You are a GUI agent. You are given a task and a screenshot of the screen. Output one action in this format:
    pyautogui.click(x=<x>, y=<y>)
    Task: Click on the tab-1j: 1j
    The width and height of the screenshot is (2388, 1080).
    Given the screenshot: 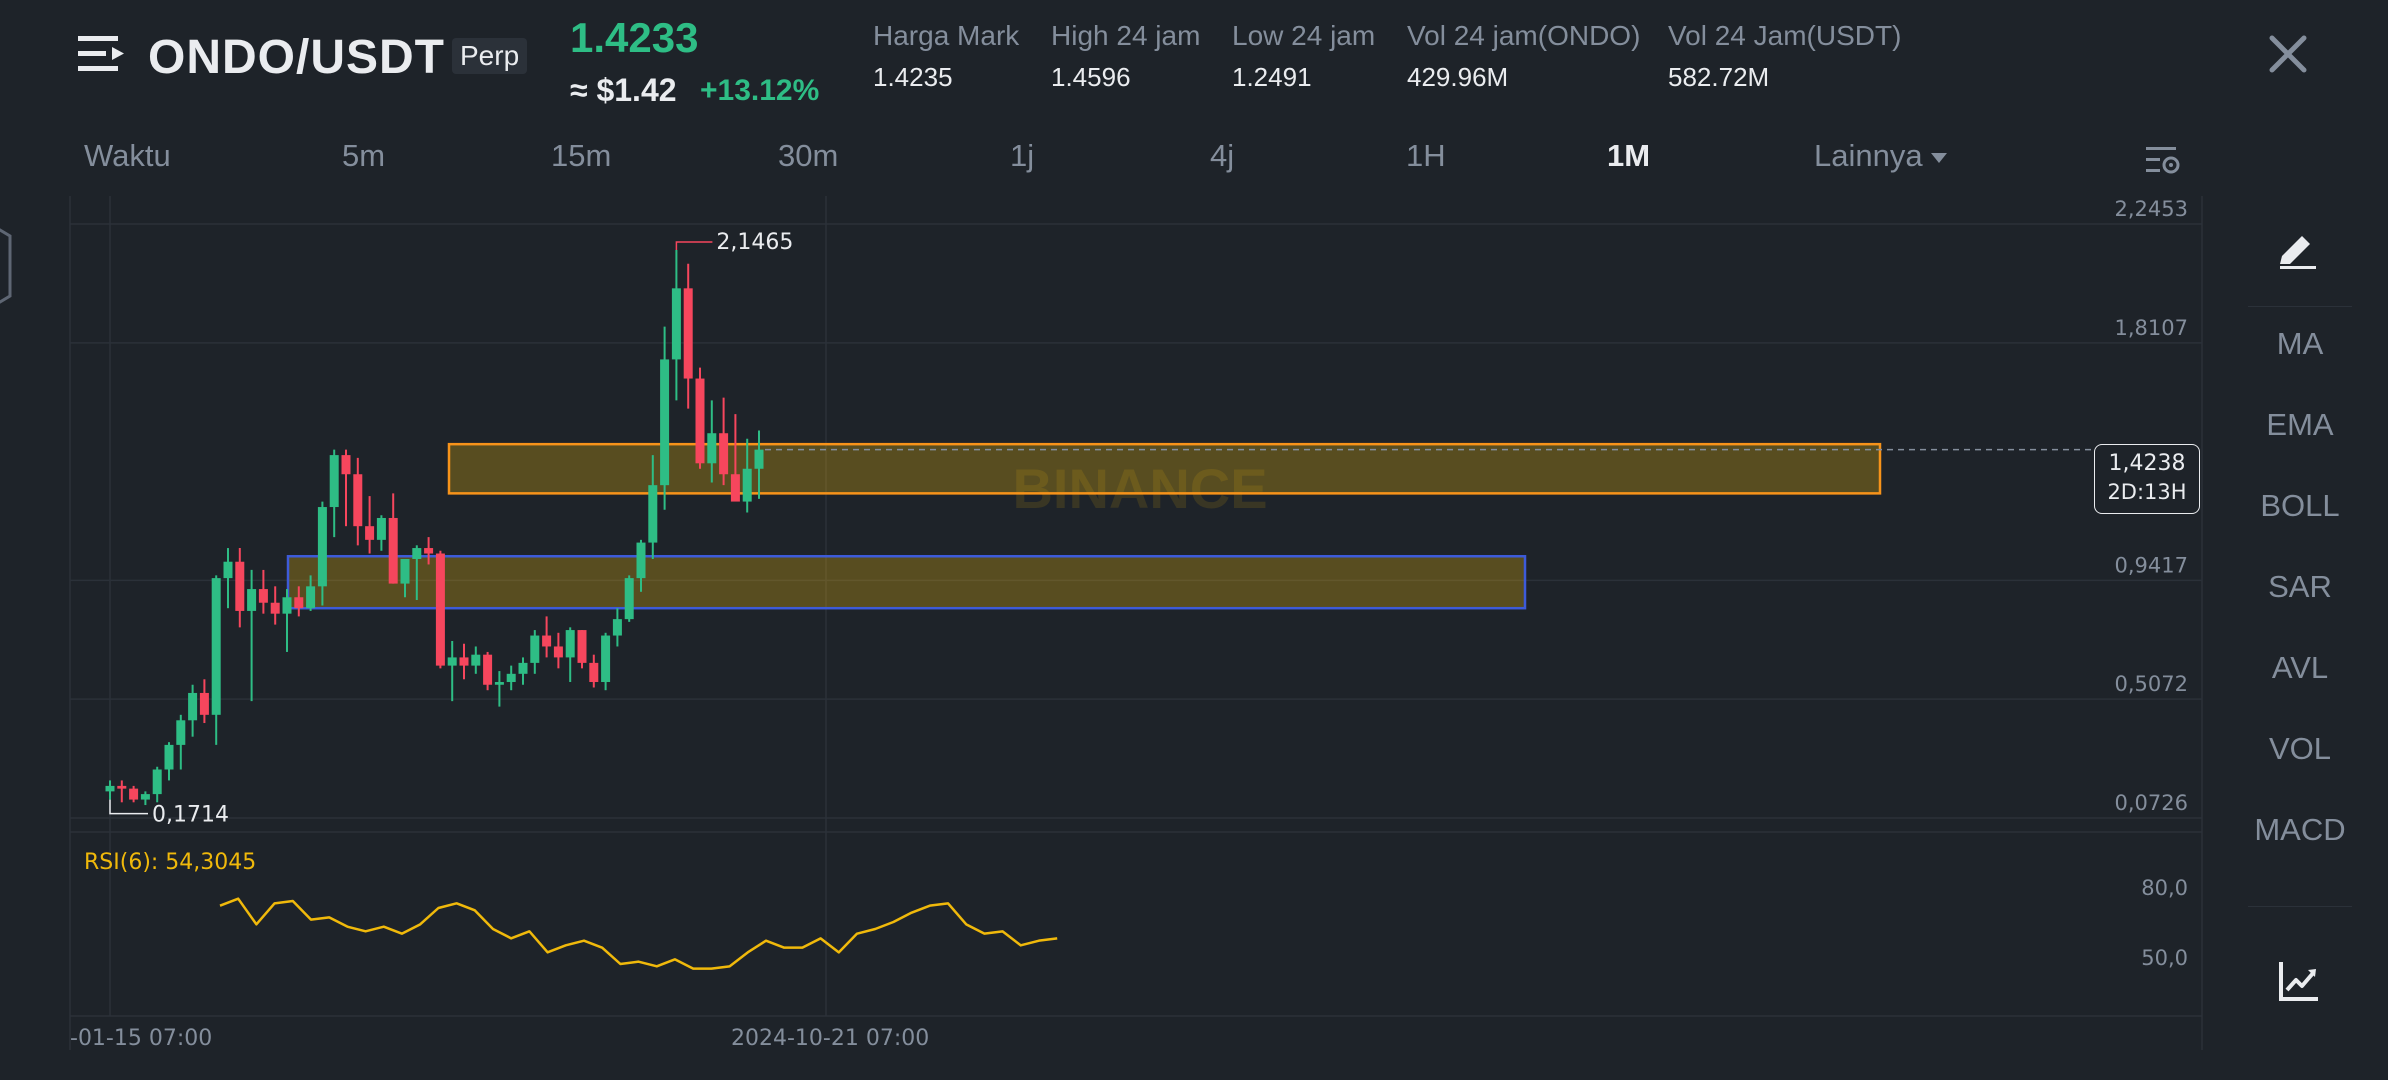 What is the action you would take?
    pyautogui.click(x=1022, y=156)
    